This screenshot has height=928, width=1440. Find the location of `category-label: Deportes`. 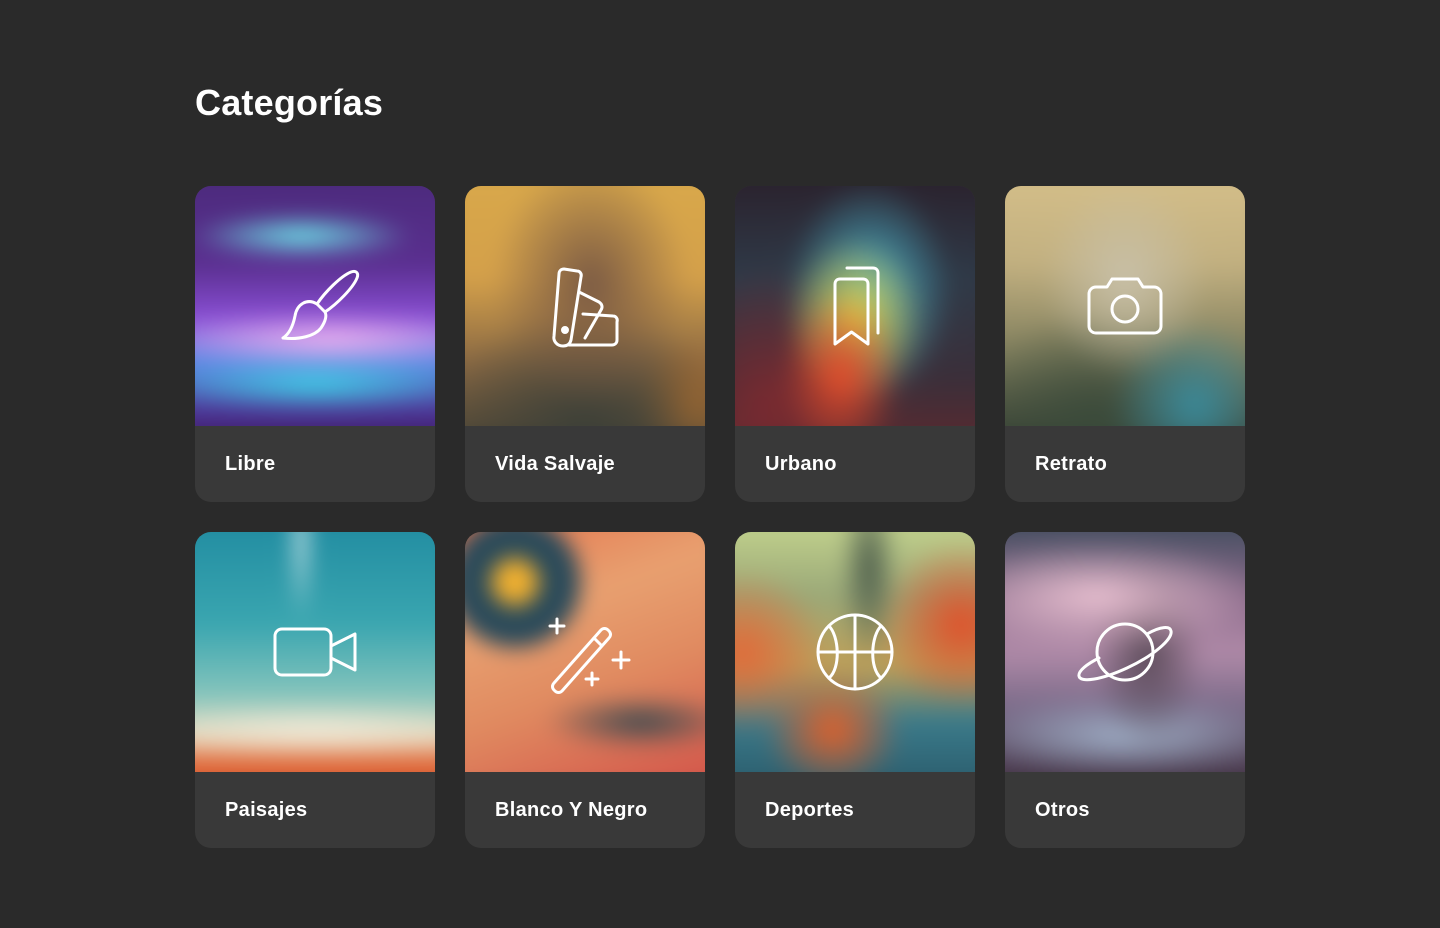

category-label: Deportes is located at coordinates (810, 809).